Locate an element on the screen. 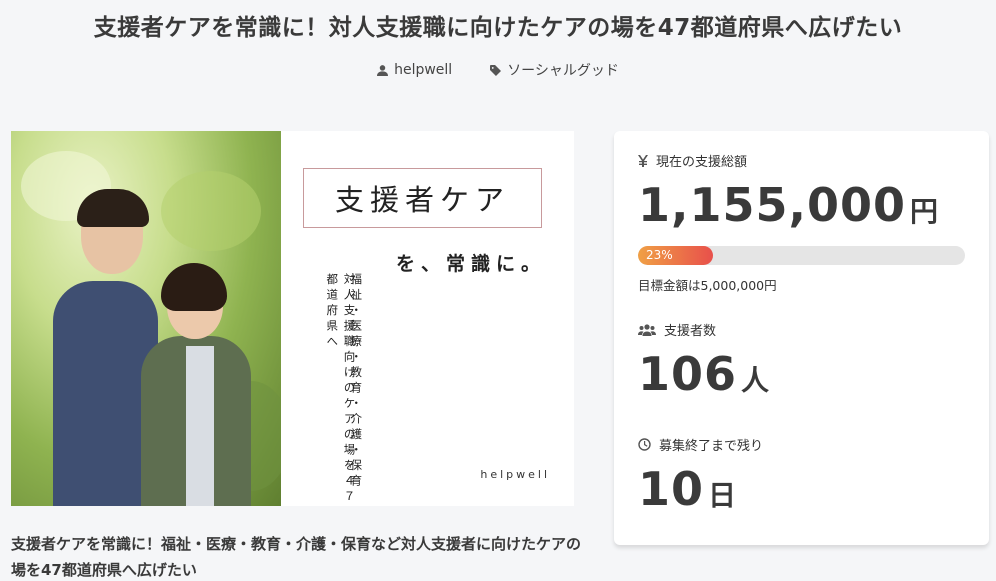 This screenshot has width=996, height=581. remaining-number: 10 is located at coordinates (671, 489).